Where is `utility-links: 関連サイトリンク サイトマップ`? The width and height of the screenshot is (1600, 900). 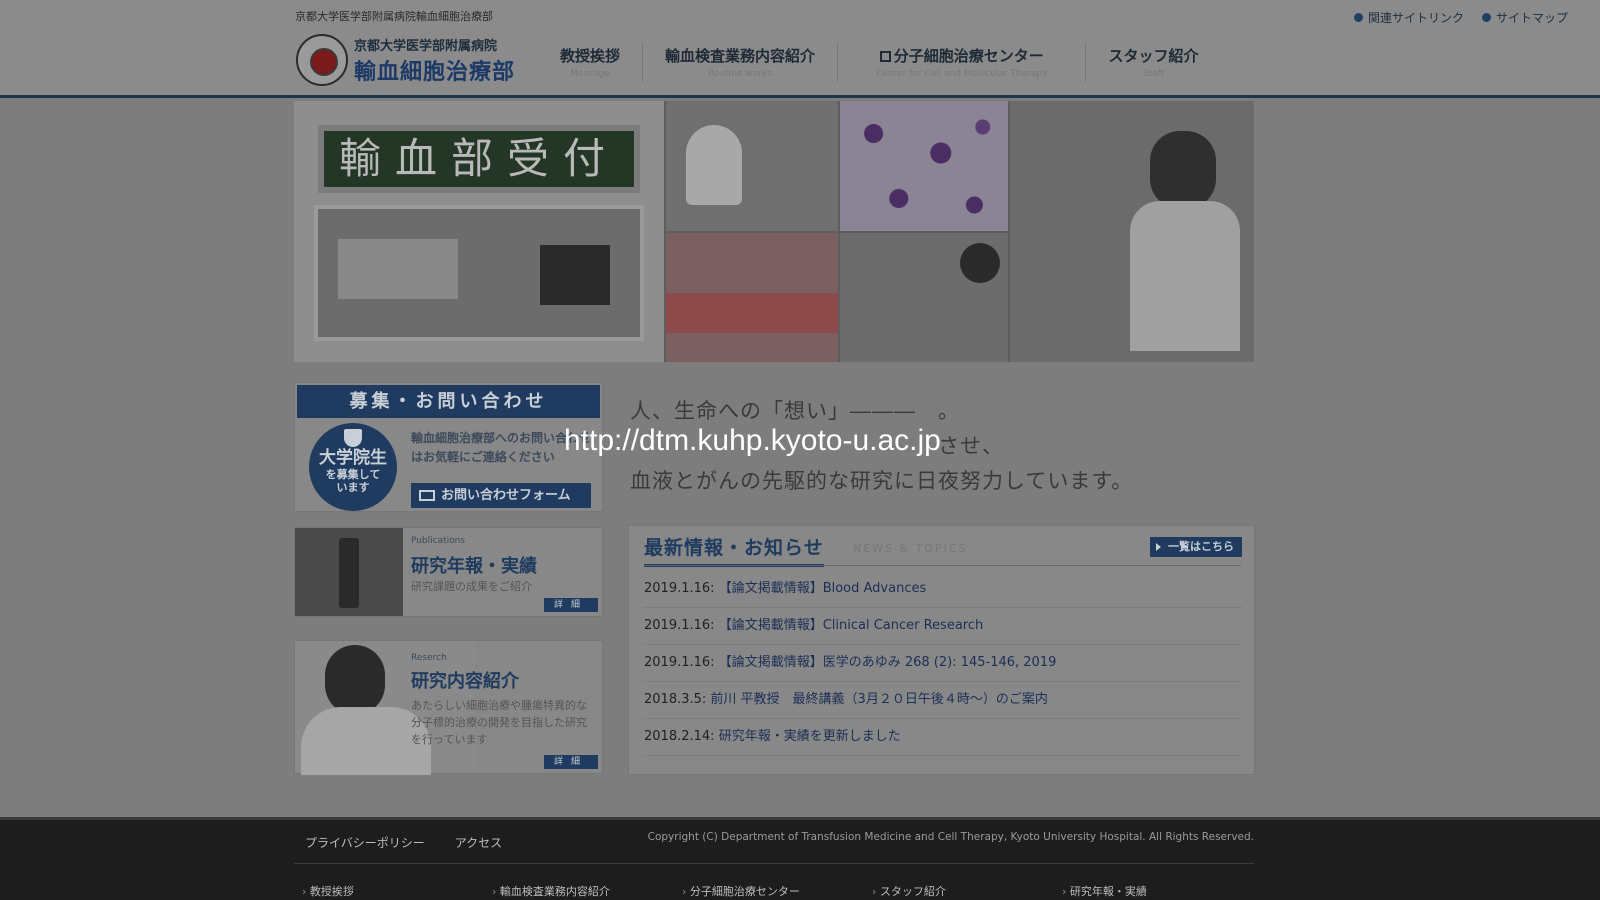 utility-links: 関連サイトリンク サイトマップ is located at coordinates (1460, 17).